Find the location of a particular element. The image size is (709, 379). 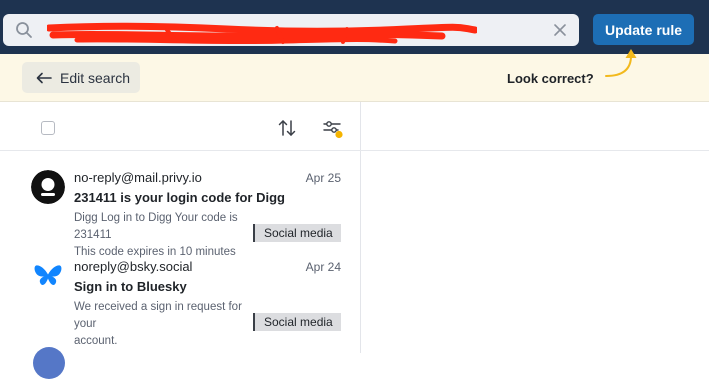

bluesky-avatar is located at coordinates (48, 275).